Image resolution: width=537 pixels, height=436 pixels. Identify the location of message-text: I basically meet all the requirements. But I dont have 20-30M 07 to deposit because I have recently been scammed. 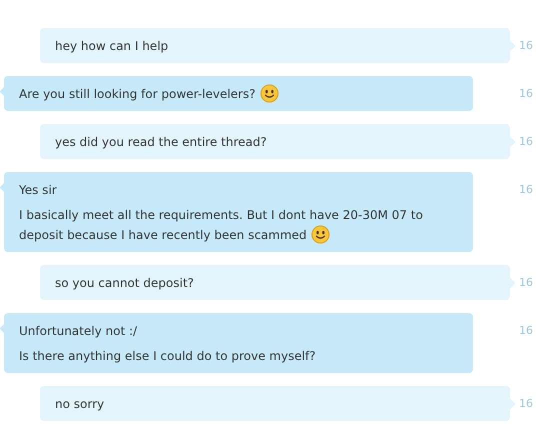
(221, 226).